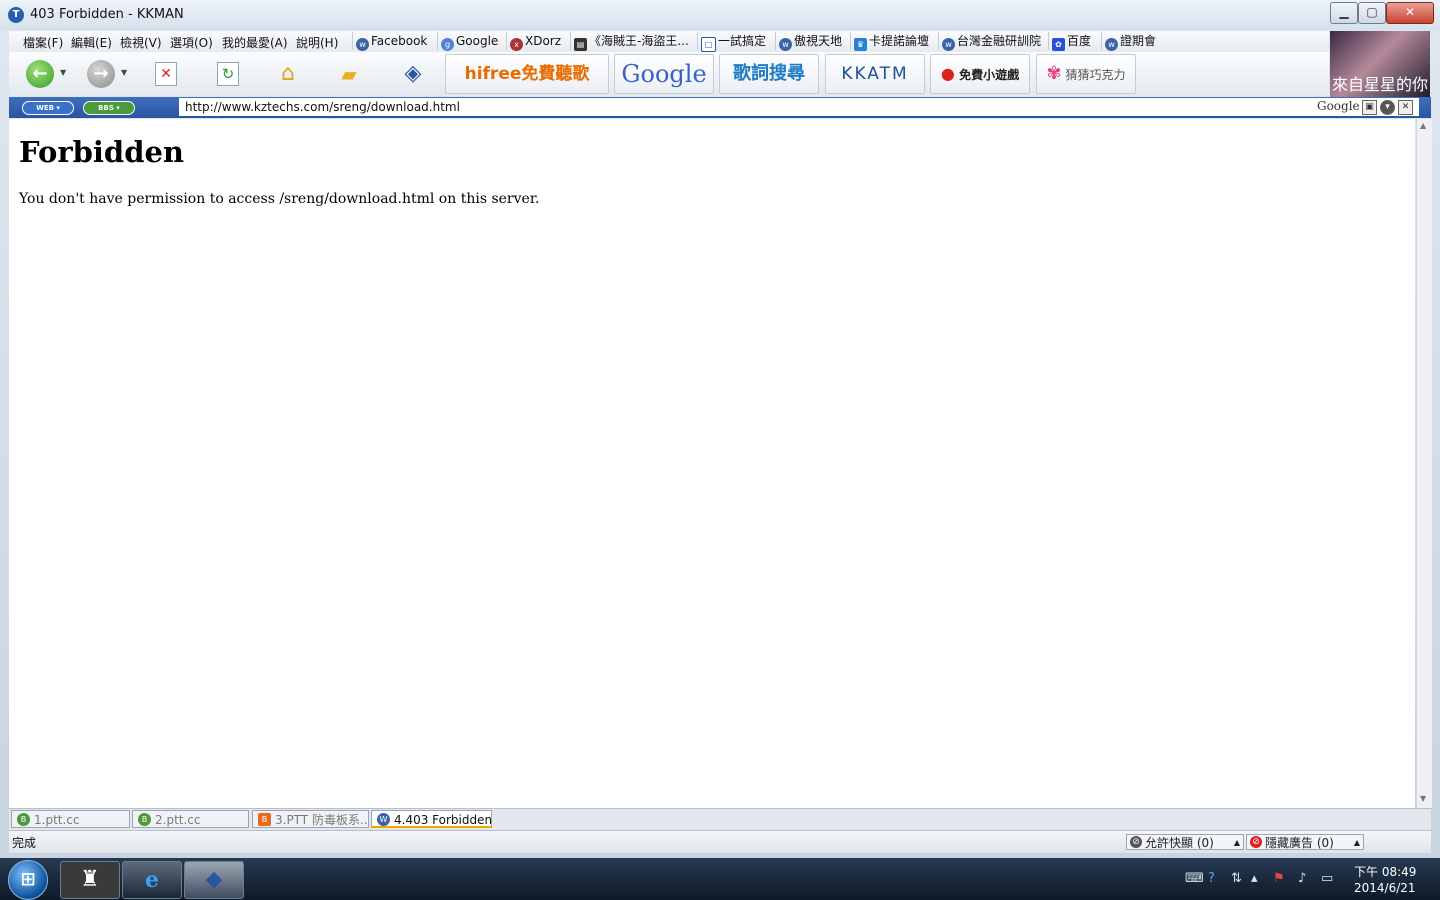 The width and height of the screenshot is (1440, 900). I want to click on popup-allow-label: 允許快顯 (0), so click(1179, 843).